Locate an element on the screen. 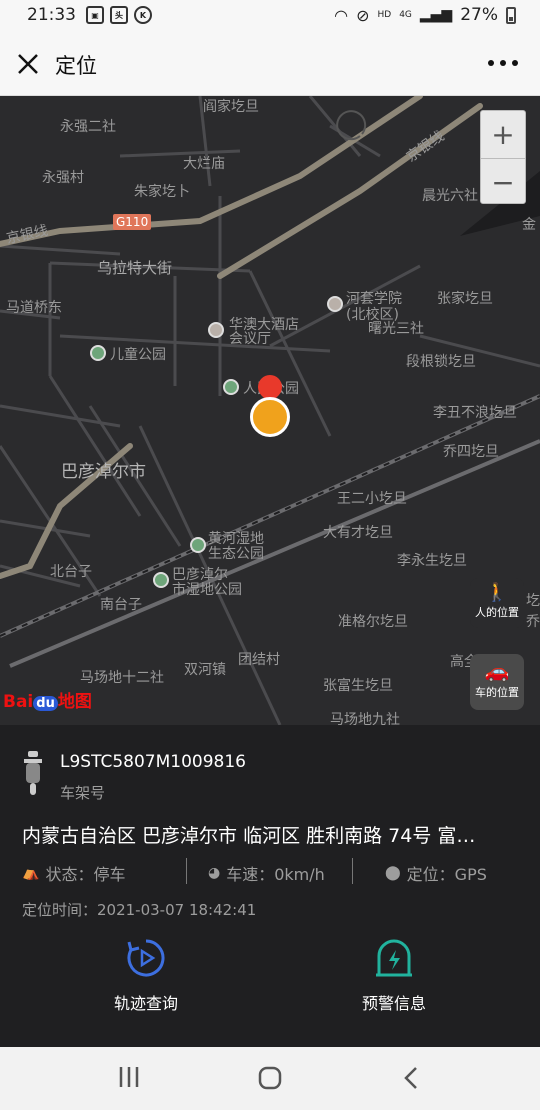 Image resolution: width=540 pixels, height=1110 pixels. track-query-label: 轨迹查询 is located at coordinates (145, 1003).